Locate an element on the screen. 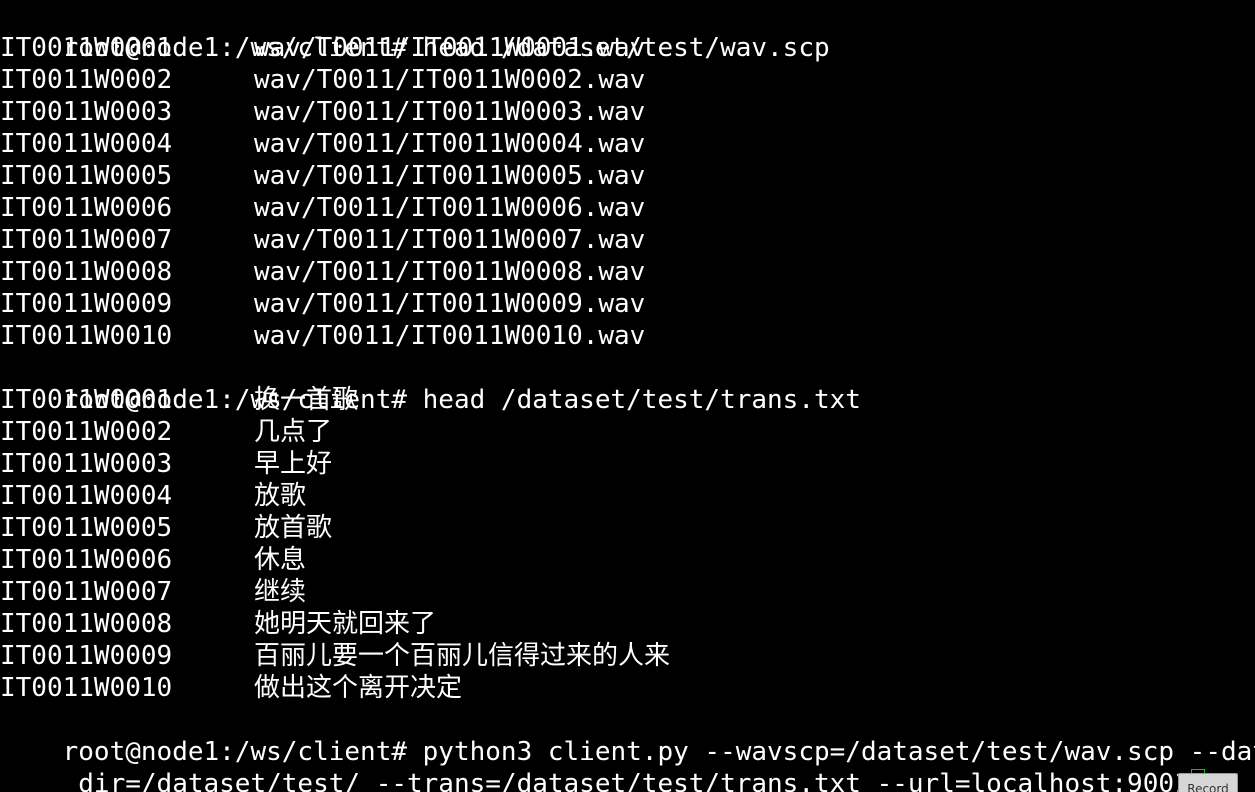 Image resolution: width=1255 pixels, height=792 pixels. transcript-text: 百丽儿要一个百丽儿信得过来的人来 is located at coordinates (462, 656).